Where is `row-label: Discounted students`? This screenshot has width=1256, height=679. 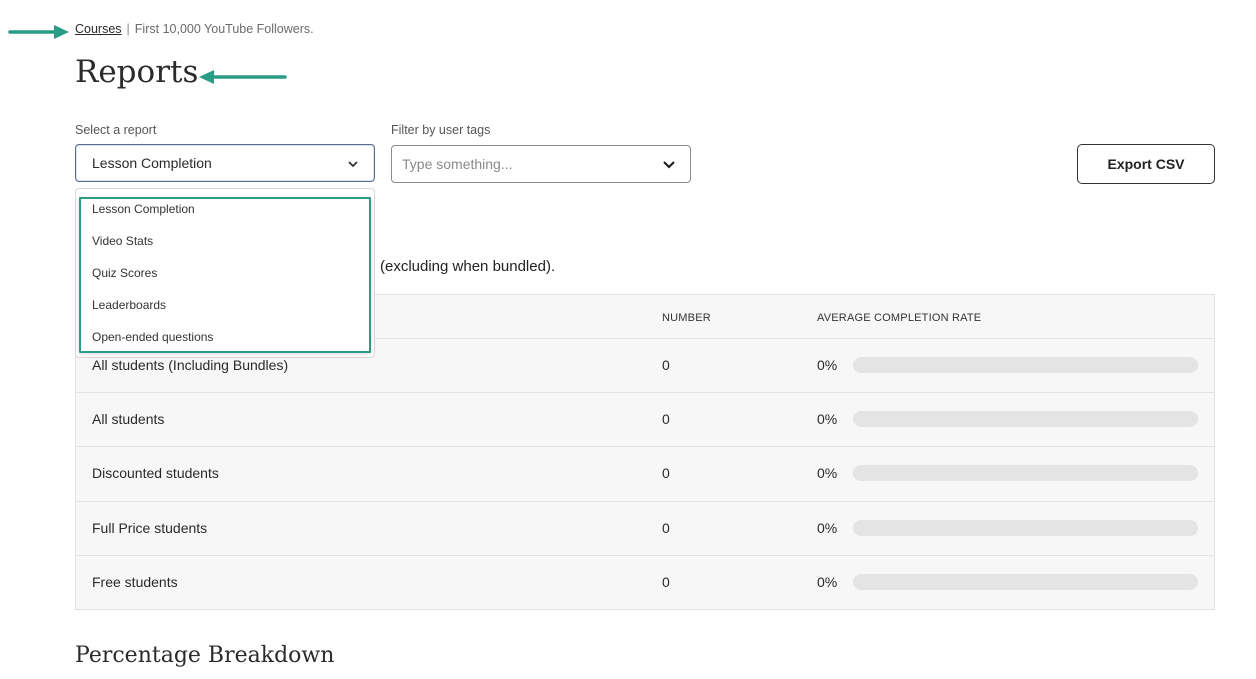
row-label: Discounted students is located at coordinates (155, 473).